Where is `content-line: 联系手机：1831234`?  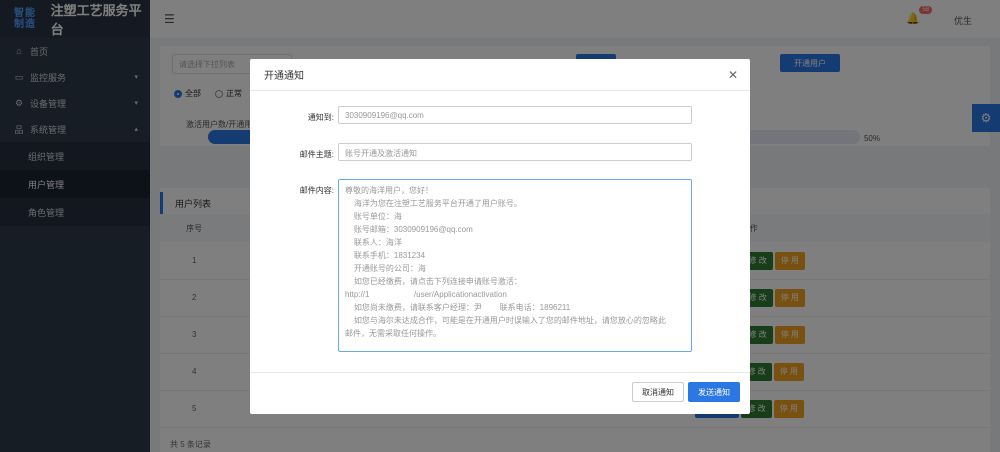
content-line: 联系手机：1831234 is located at coordinates (385, 255).